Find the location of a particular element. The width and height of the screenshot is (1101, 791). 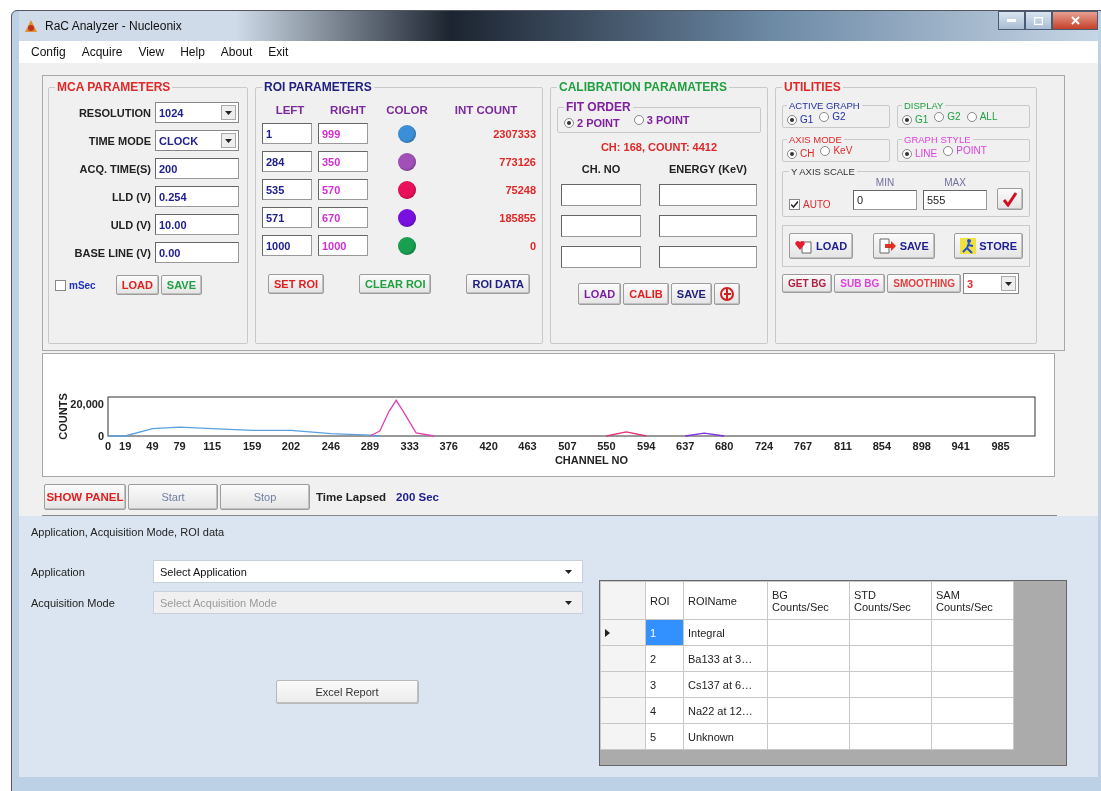

group-title: GRAPH STYLE is located at coordinates (937, 139).